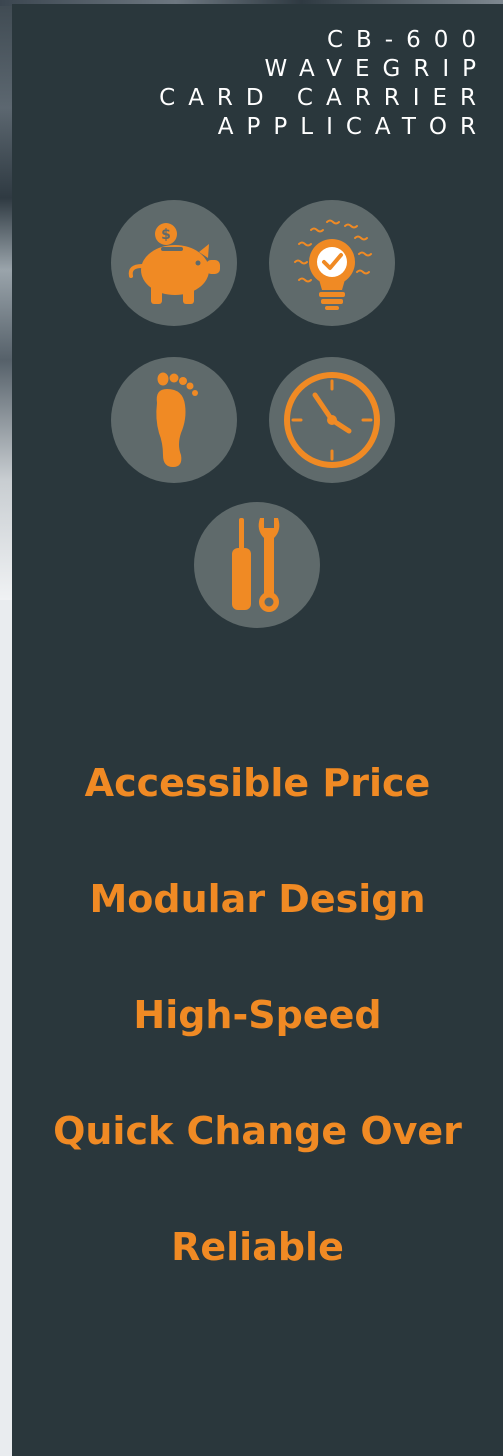 The image size is (503, 1456). I want to click on product-title: CB-600 WAVEGRIP CARD CARRIER APPLICATOR, so click(254, 84).